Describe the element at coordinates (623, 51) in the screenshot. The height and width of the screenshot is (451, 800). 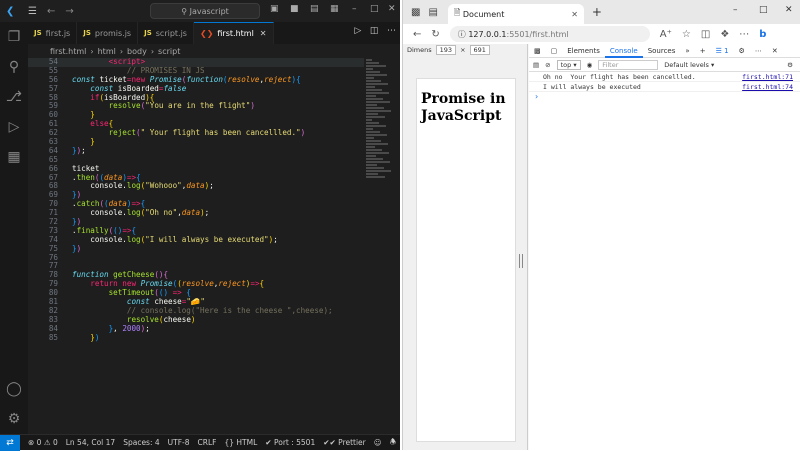
I see `tab-console: Console` at that location.